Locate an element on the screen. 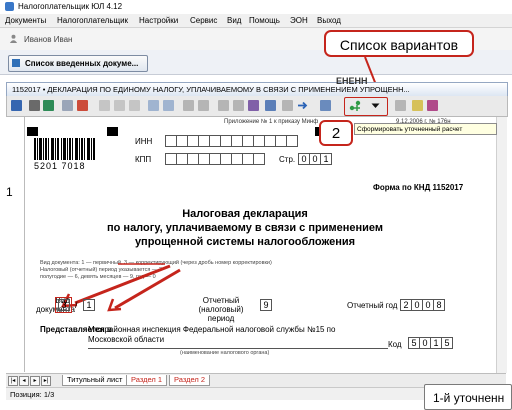 Image resolution: width=512 pixels, height=410 pixels. delete-page-icon is located at coordinates (82, 105).